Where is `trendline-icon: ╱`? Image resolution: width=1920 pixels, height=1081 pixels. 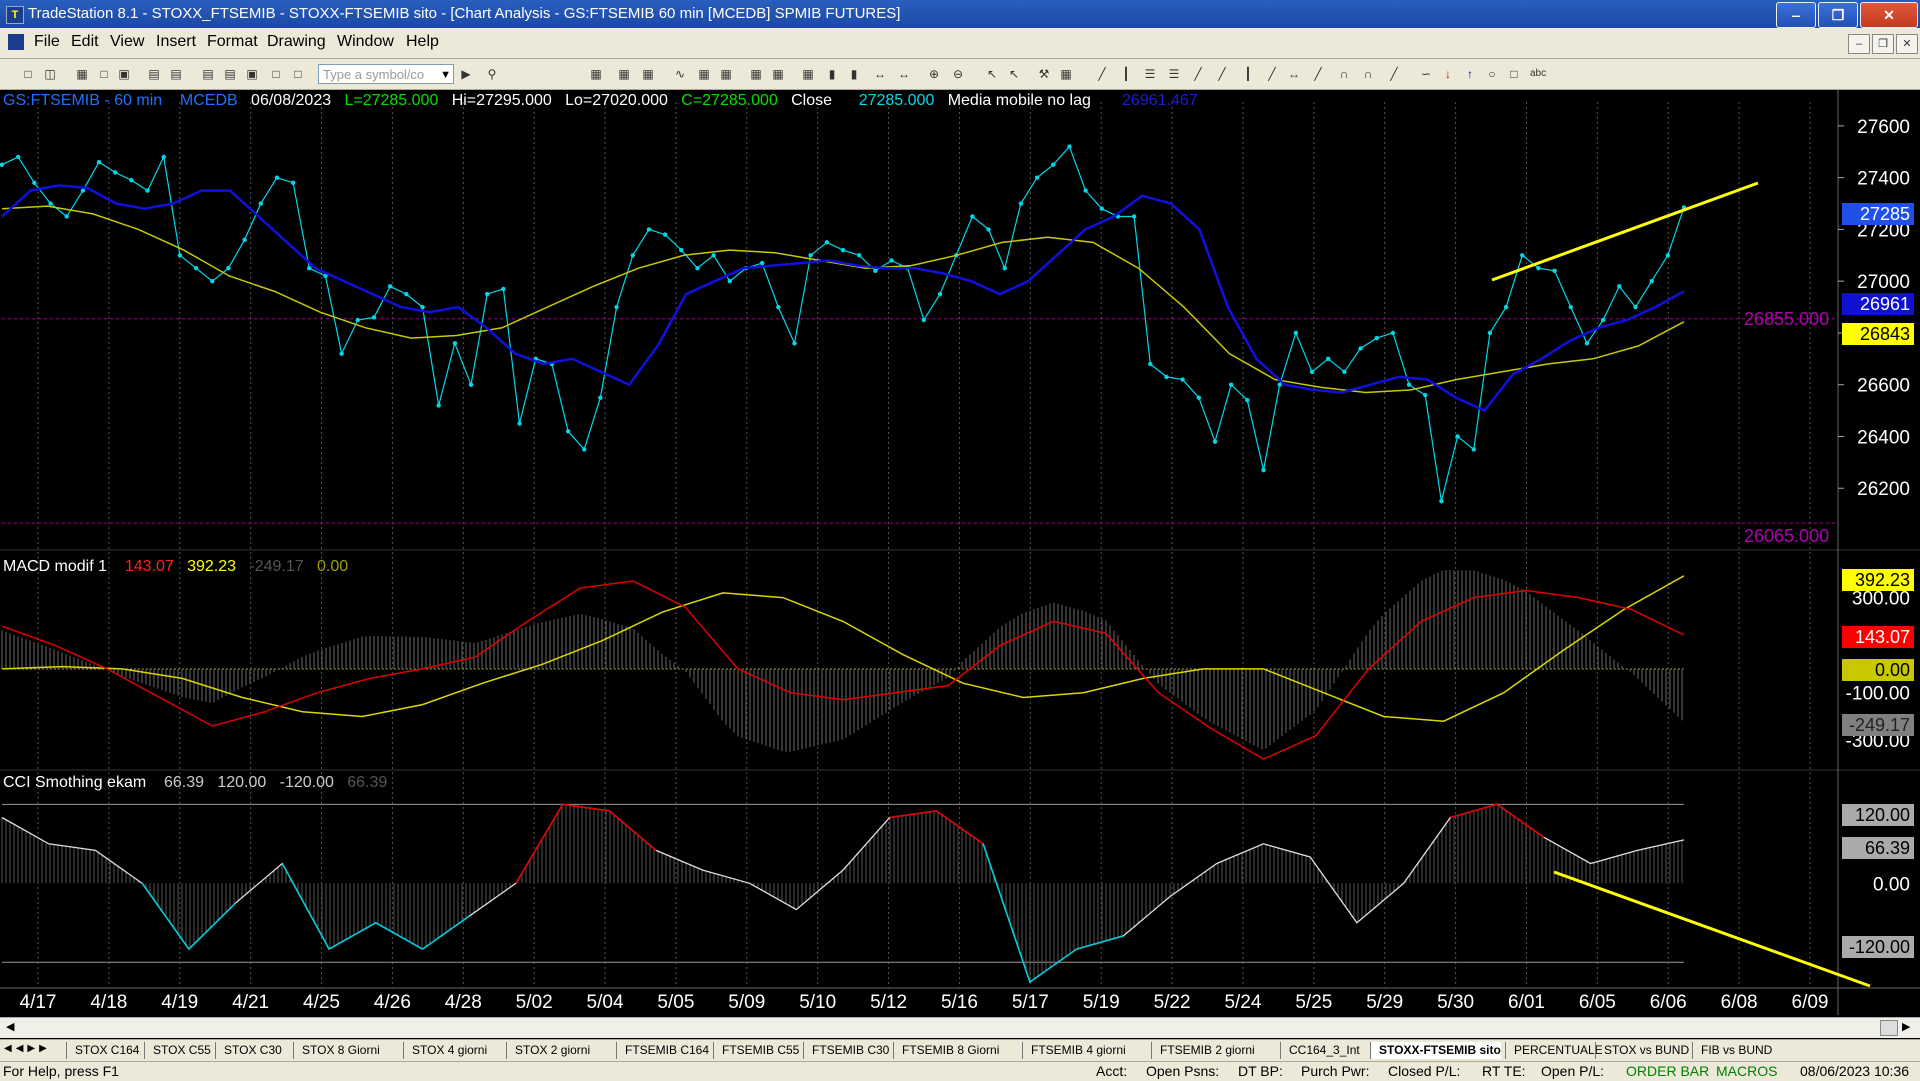
trendline-icon: ╱ is located at coordinates (1102, 74).